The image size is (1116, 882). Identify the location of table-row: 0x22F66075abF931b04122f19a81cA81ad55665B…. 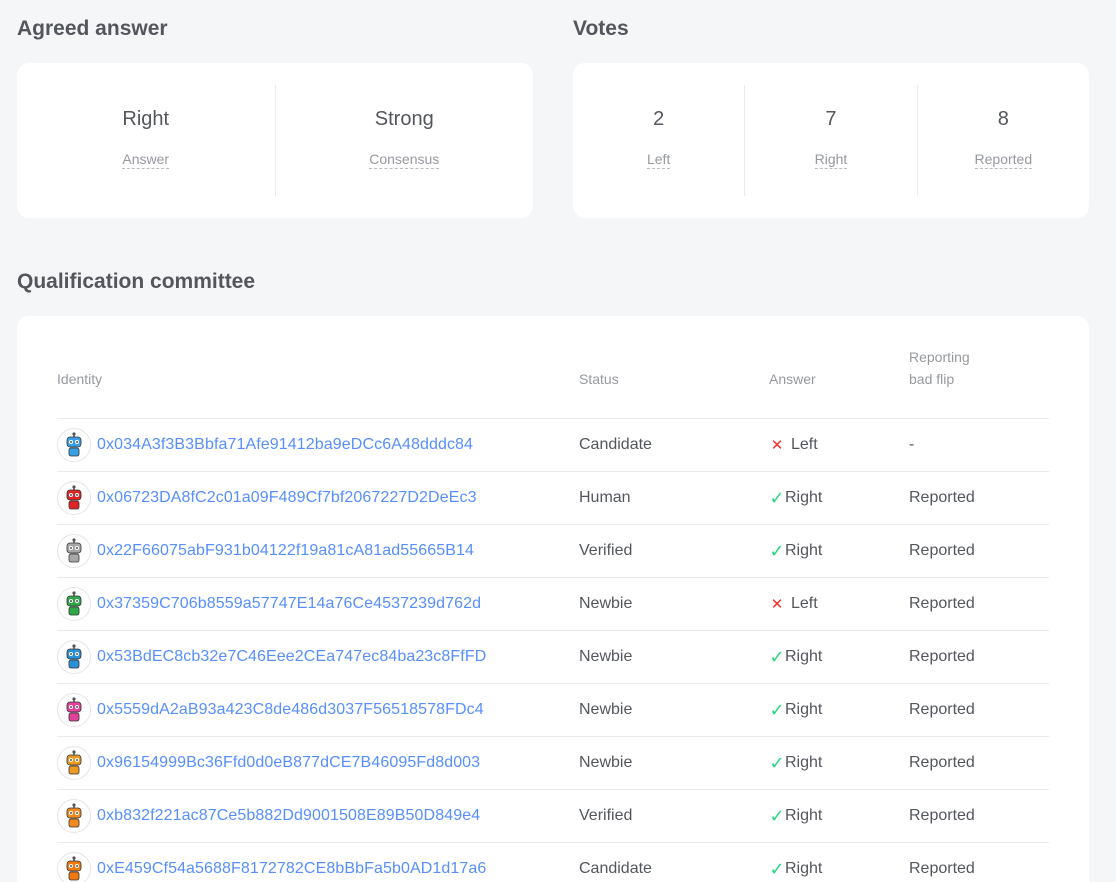
(553, 551).